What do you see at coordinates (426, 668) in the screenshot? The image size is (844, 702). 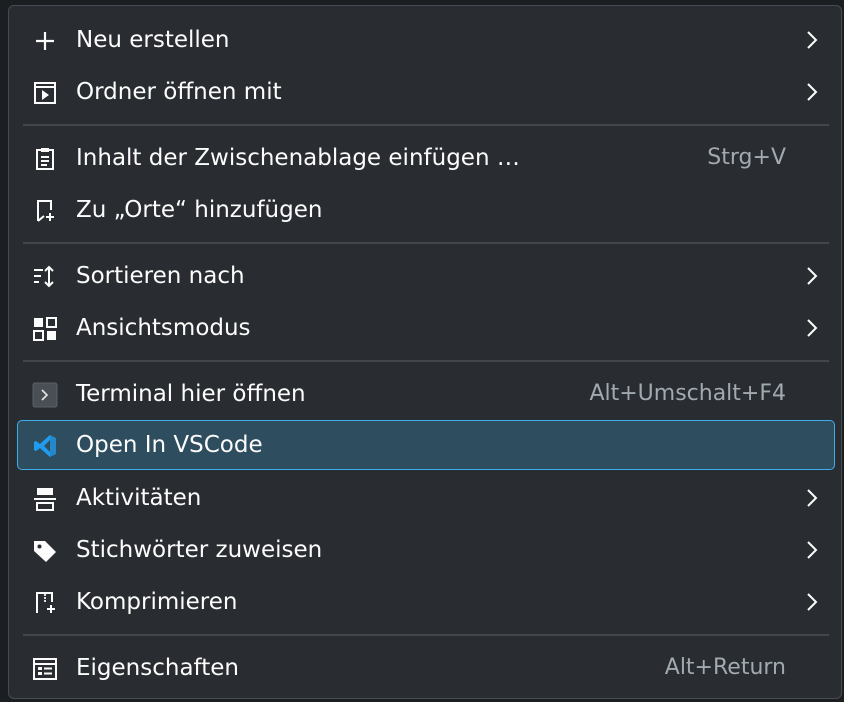 I see `menu-item-properties: Eigenschaften Alt+Return` at bounding box center [426, 668].